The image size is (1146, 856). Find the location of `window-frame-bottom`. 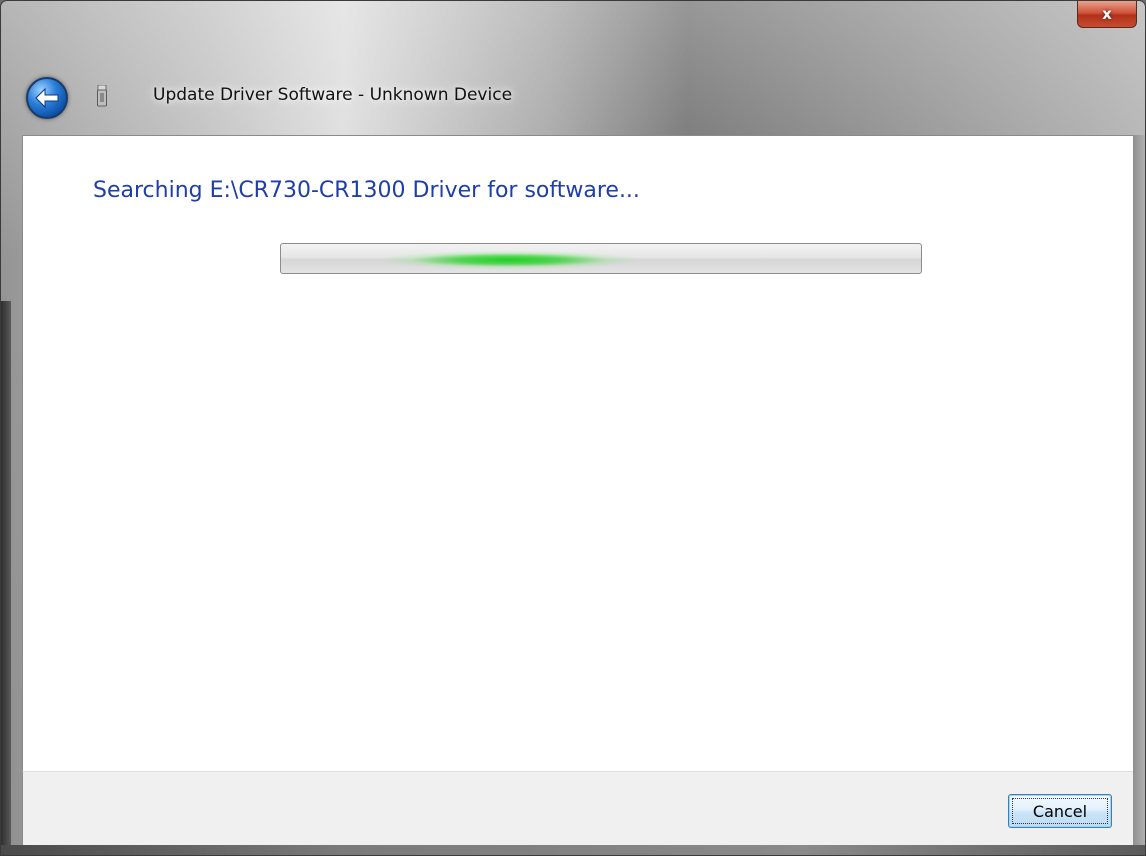

window-frame-bottom is located at coordinates (573, 850).